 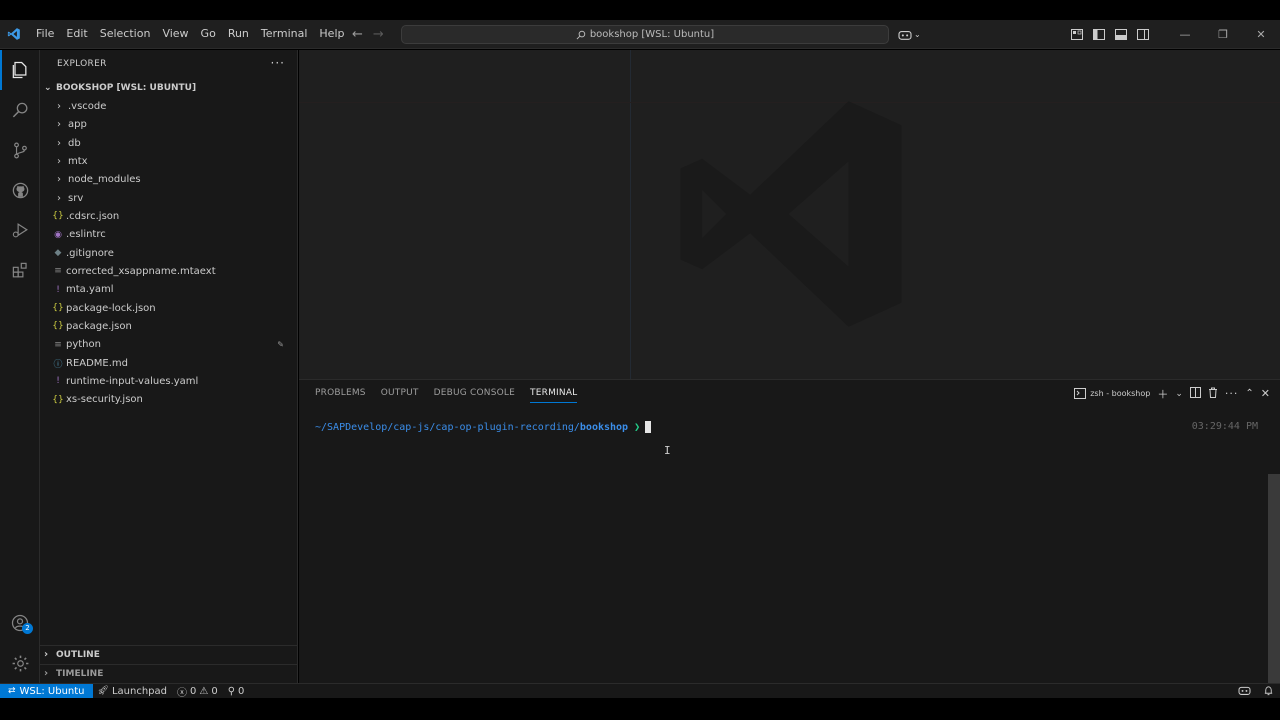 I want to click on tree-item-vscode: › .vscode, so click(x=169, y=106).